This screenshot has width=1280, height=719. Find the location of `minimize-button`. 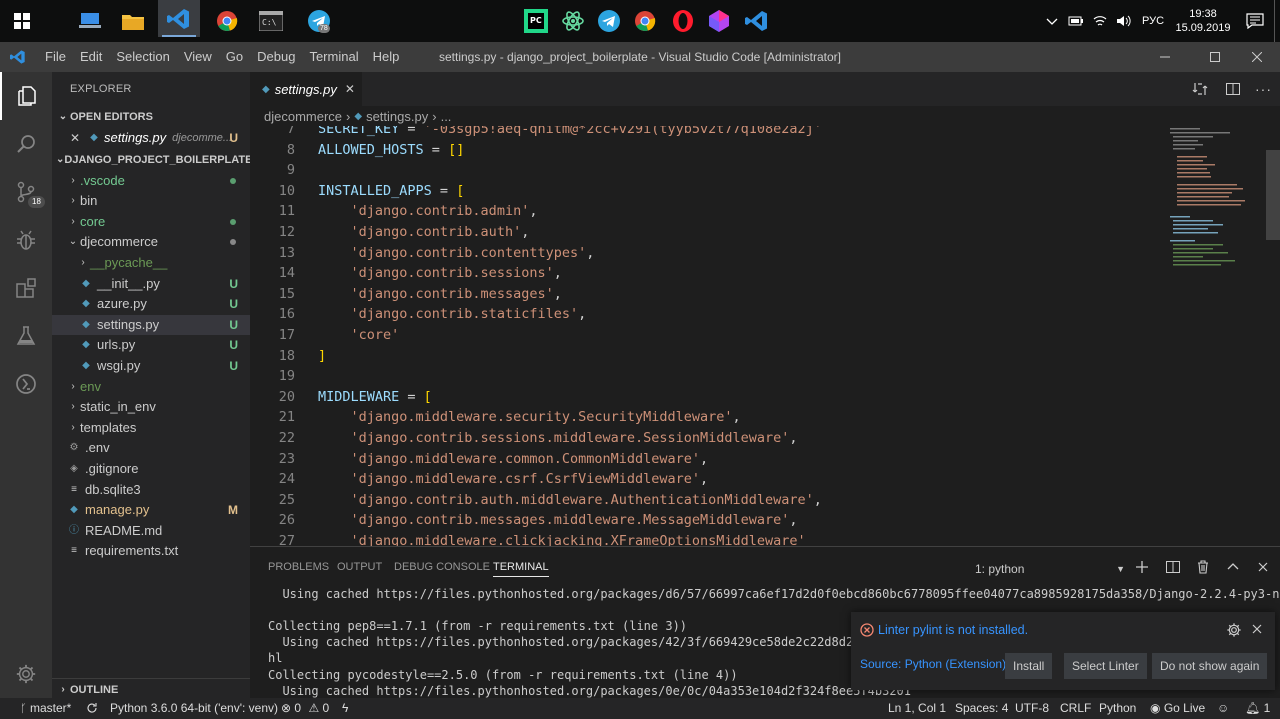

minimize-button is located at coordinates (1165, 57).